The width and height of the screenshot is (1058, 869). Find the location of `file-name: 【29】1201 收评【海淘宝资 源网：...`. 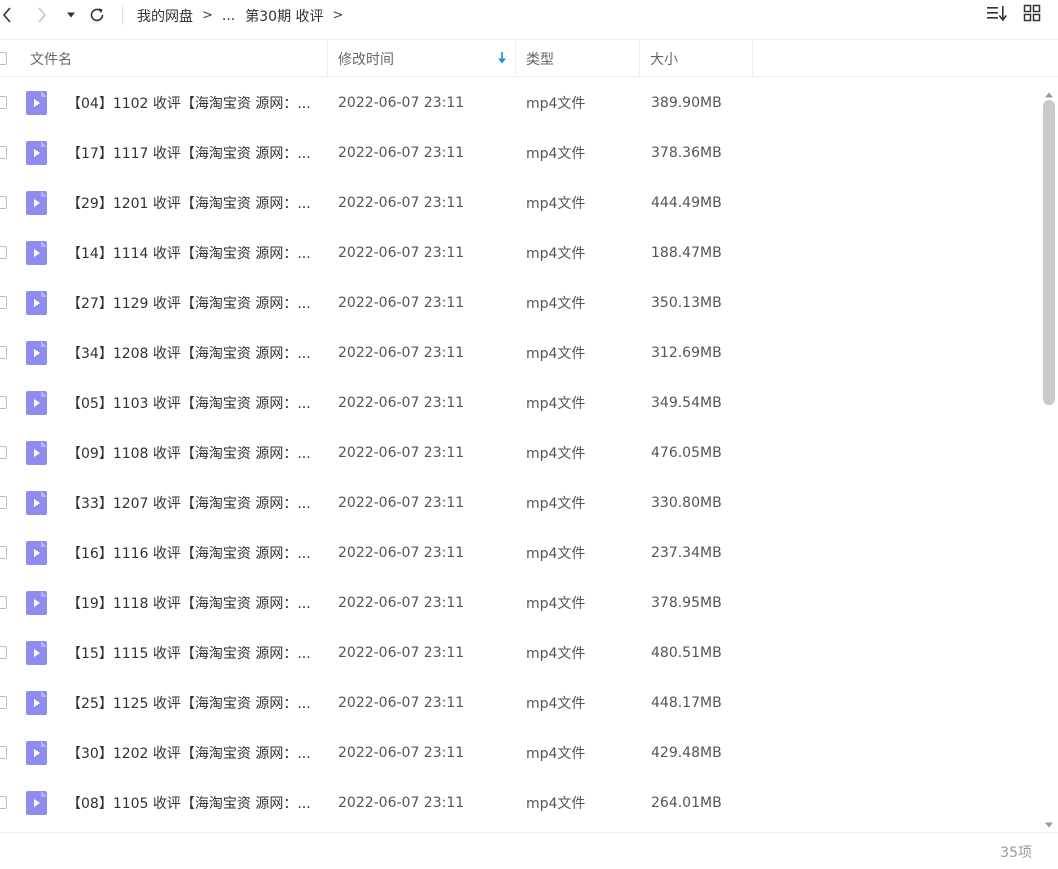

file-name: 【29】1201 收评【海淘宝资 源网：... is located at coordinates (189, 204).